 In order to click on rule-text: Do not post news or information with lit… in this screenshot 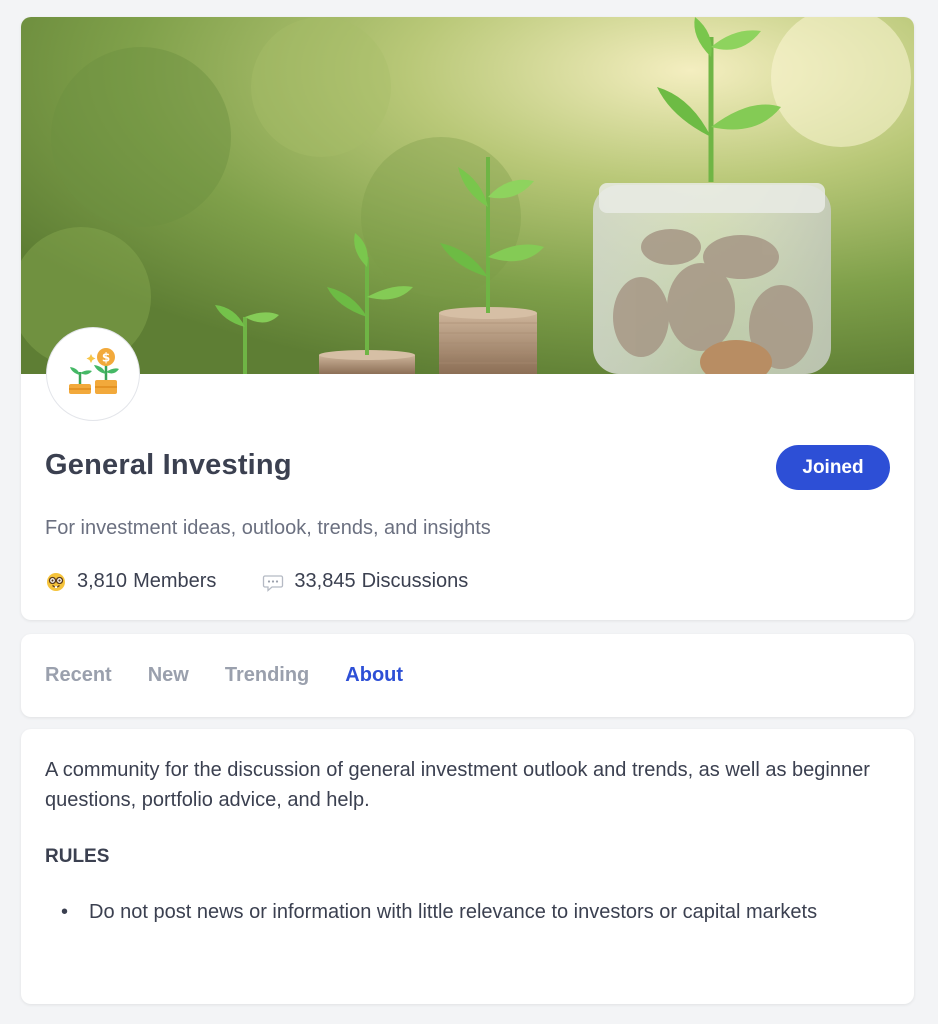, I will do `click(453, 912)`.